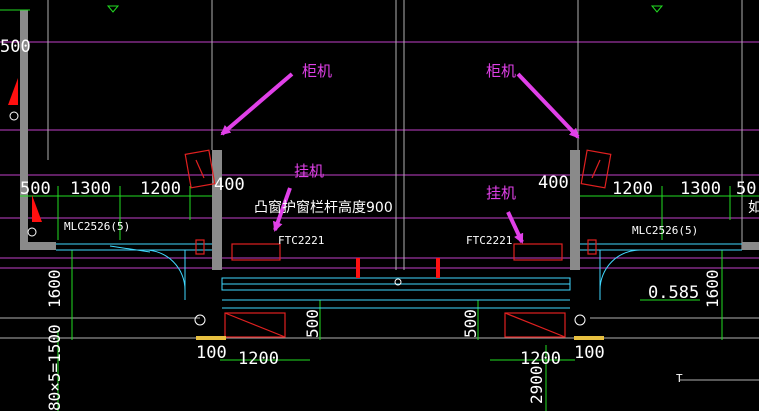 Image resolution: width=759 pixels, height=411 pixels. What do you see at coordinates (90, 189) in the screenshot?
I see `dim-left-1300: 1300` at bounding box center [90, 189].